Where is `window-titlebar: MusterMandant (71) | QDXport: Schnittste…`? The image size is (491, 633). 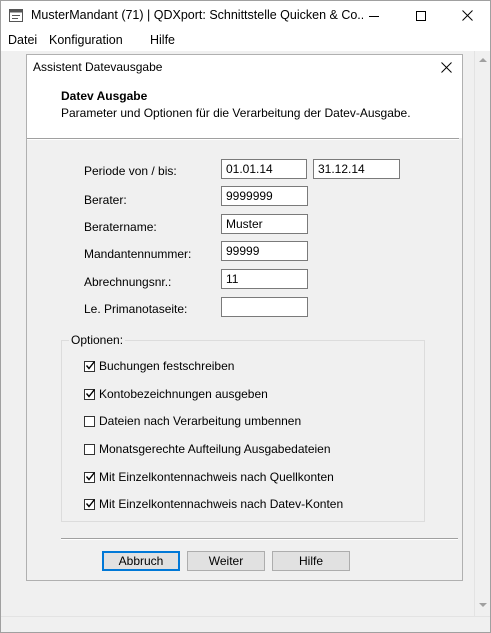 window-titlebar: MusterMandant (71) | QDXport: Schnittste… is located at coordinates (245, 15).